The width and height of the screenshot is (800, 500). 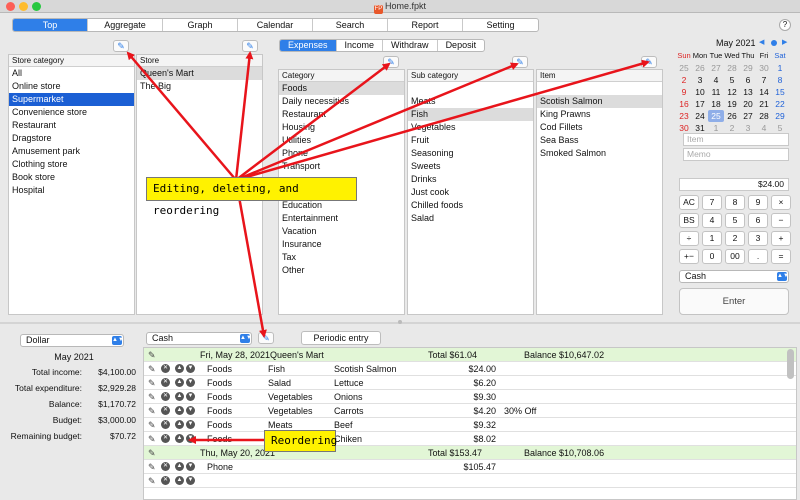 I want to click on calendar-day: 10, so click(x=700, y=92).